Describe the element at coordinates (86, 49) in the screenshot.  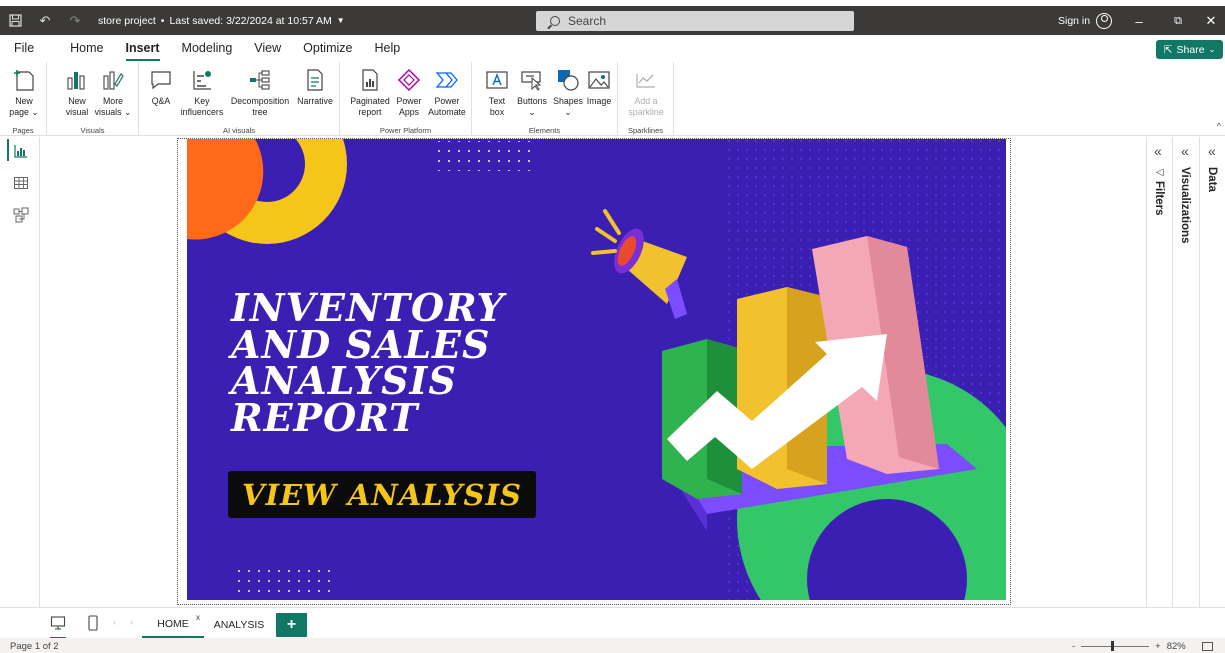
I see `tab-home: Home` at that location.